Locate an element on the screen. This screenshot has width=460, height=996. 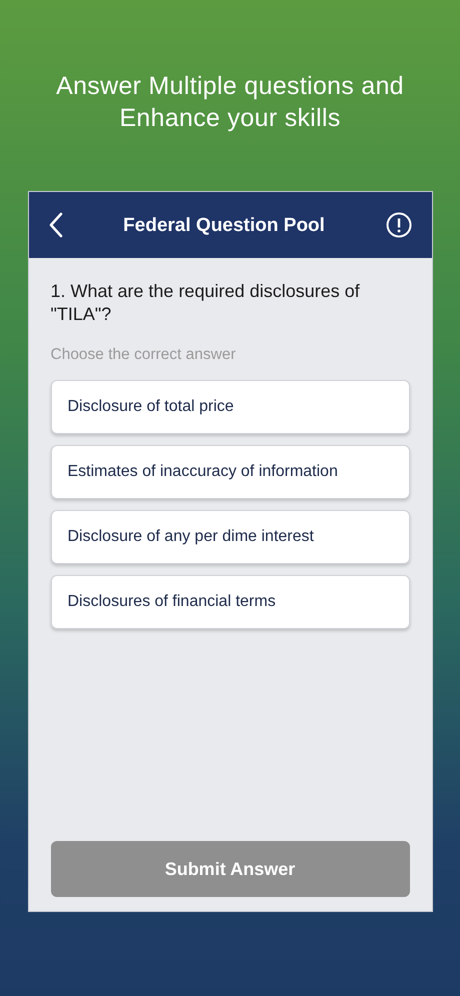
answer-option: Disclosure of any per dime interest is located at coordinates (230, 537).